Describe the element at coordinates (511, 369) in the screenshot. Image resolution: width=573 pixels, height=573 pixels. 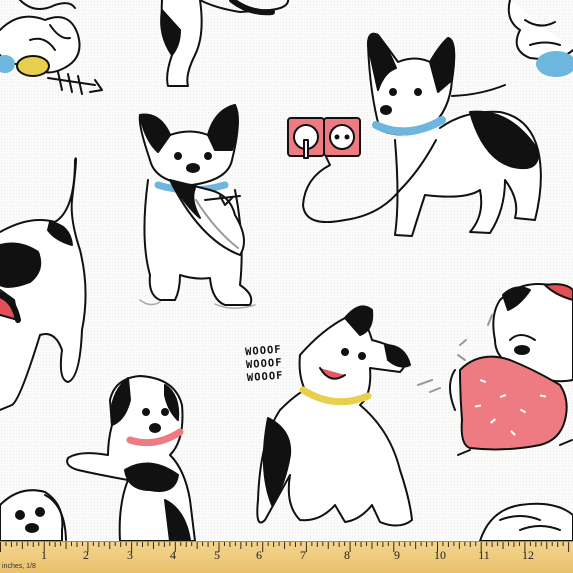
I see `pug-dog` at that location.